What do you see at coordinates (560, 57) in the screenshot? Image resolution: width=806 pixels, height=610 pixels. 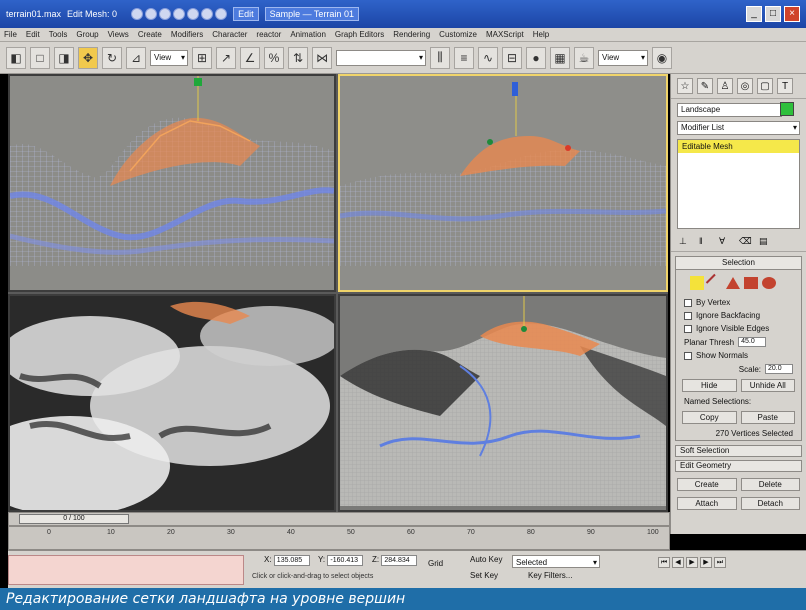 I see `render-setup-icon: ▦` at bounding box center [560, 57].